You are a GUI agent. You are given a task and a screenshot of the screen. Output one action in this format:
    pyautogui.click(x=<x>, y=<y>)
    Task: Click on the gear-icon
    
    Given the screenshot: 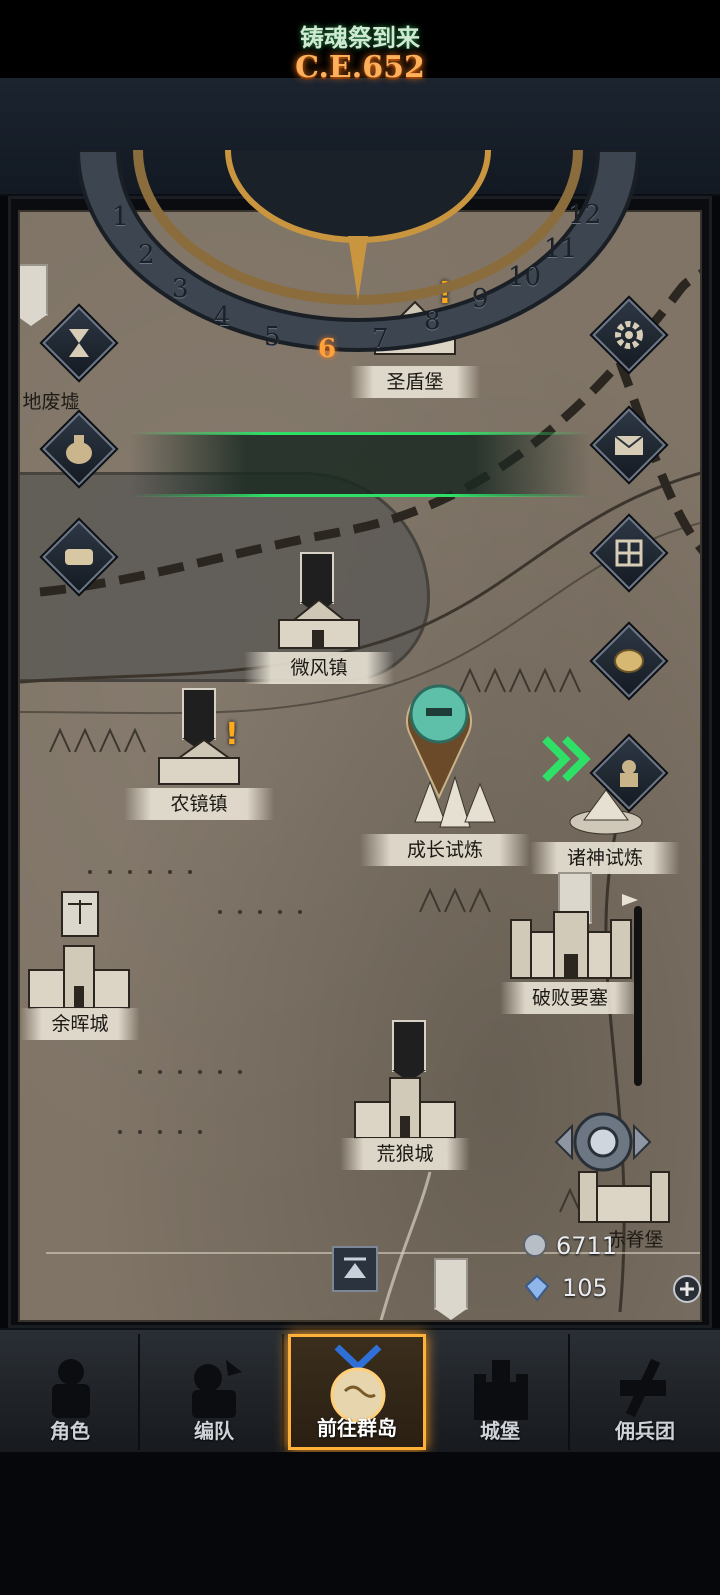 What is the action you would take?
    pyautogui.click(x=629, y=335)
    